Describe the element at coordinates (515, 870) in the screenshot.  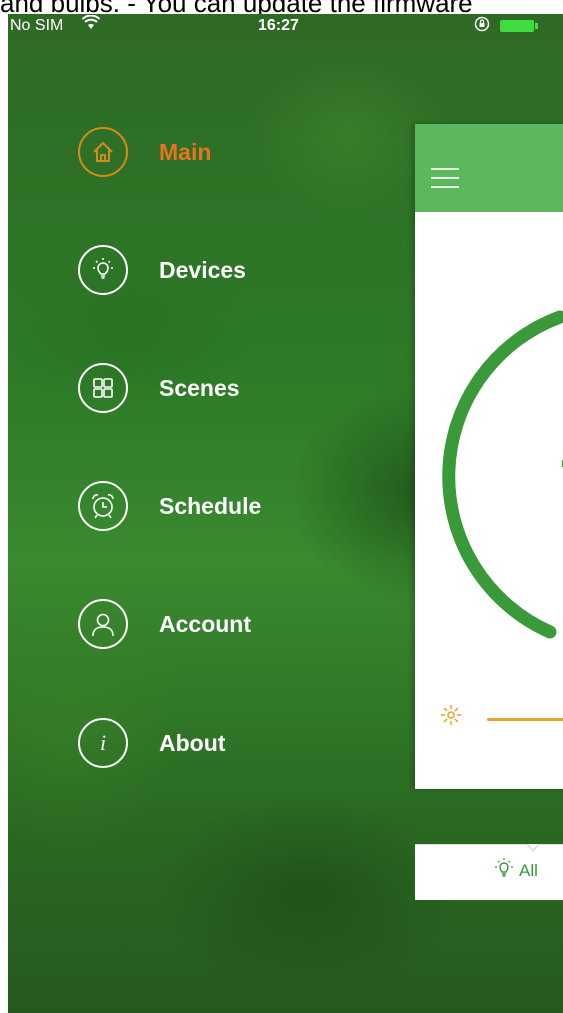
I see `tab-all: All` at that location.